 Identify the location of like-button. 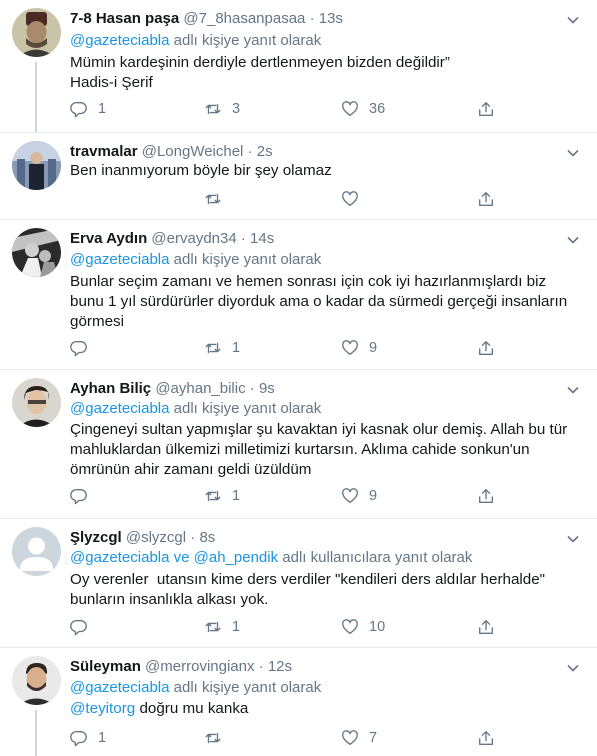
(350, 199).